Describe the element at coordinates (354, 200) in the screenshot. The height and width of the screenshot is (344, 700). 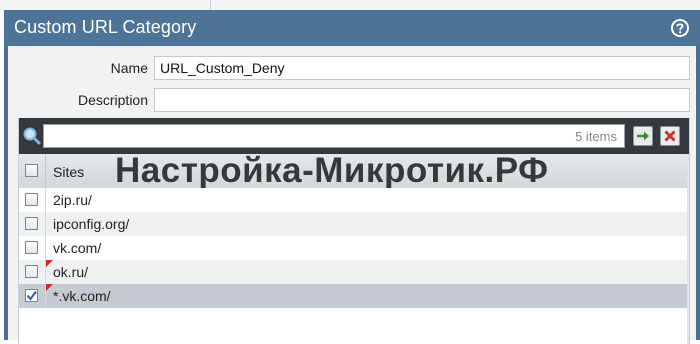
I see `table-row: 2ip.ru/` at that location.